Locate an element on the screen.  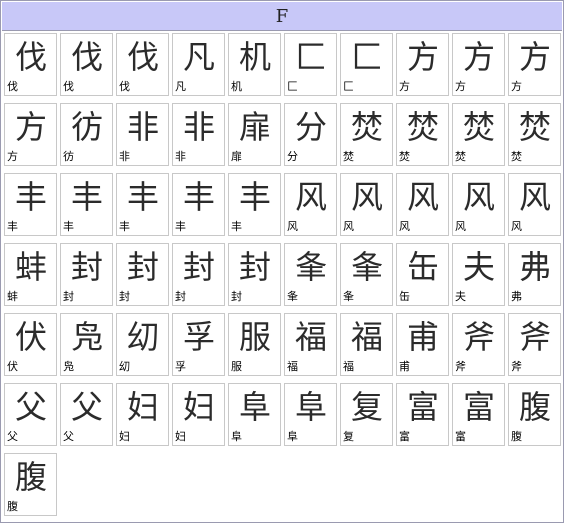
glyph-cell: 斧斧 is located at coordinates (534, 344).